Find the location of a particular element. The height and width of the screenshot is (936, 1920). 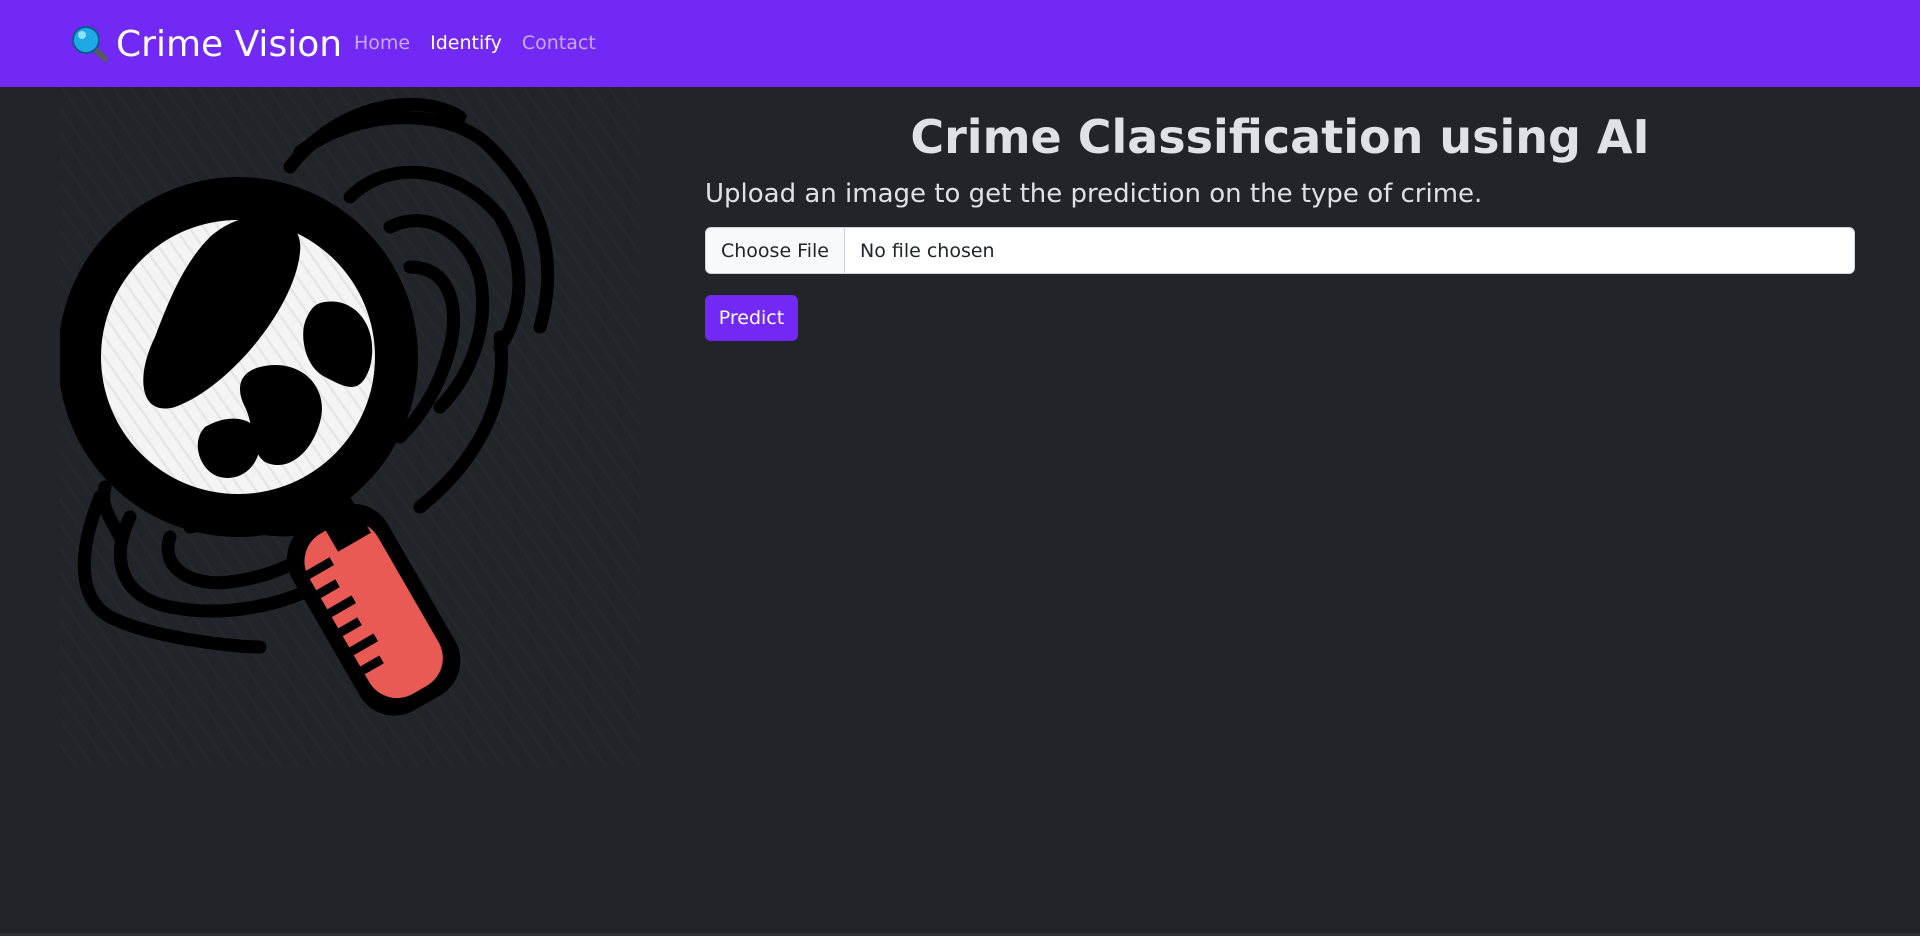

nav-link-home: Home is located at coordinates (382, 43).